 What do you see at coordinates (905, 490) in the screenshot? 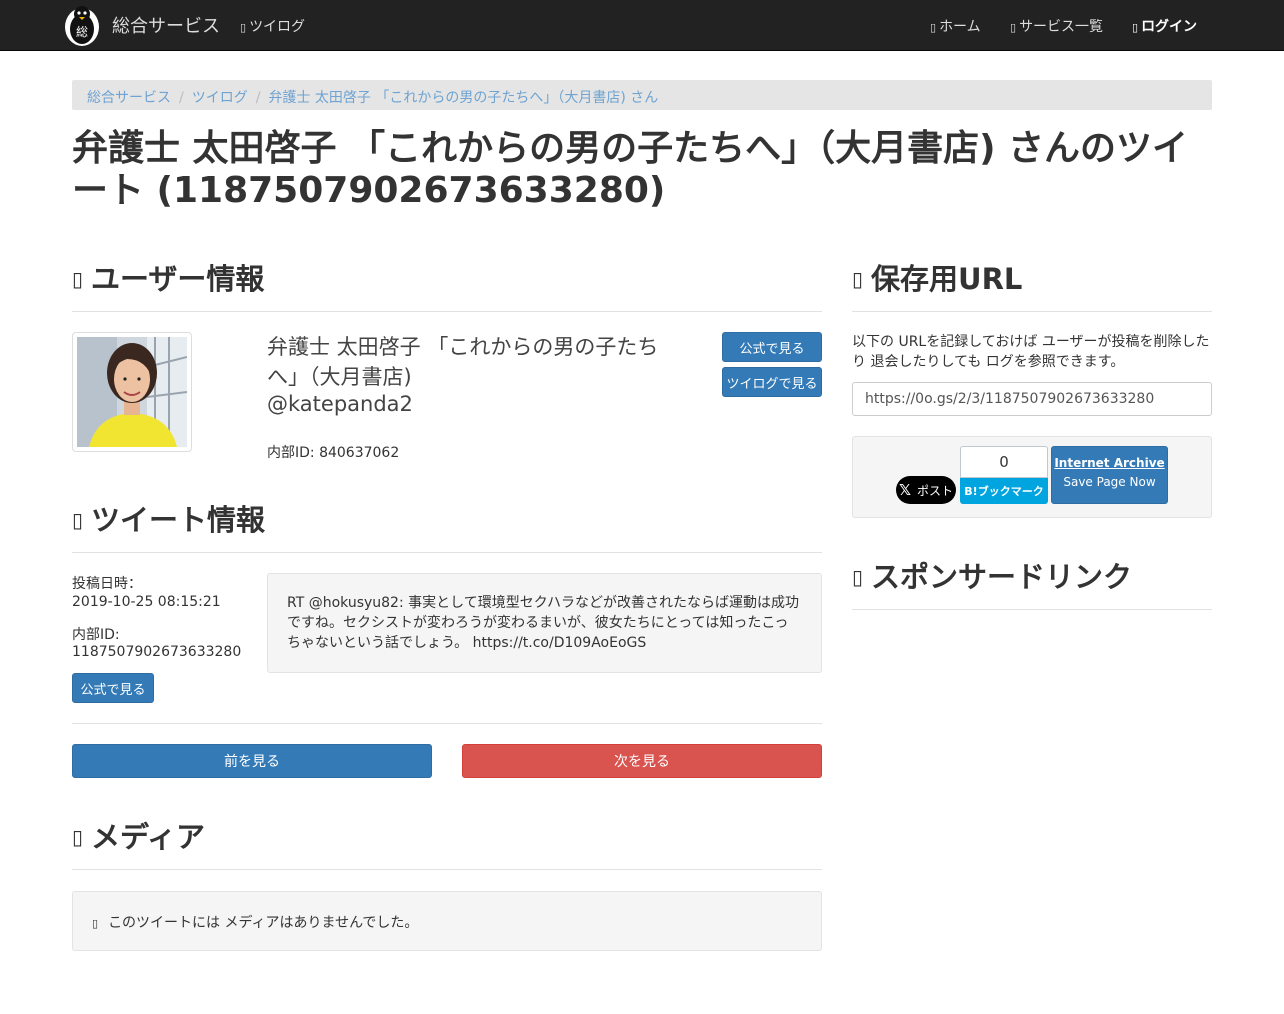
I see `x-logo-icon: 𝕏` at bounding box center [905, 490].